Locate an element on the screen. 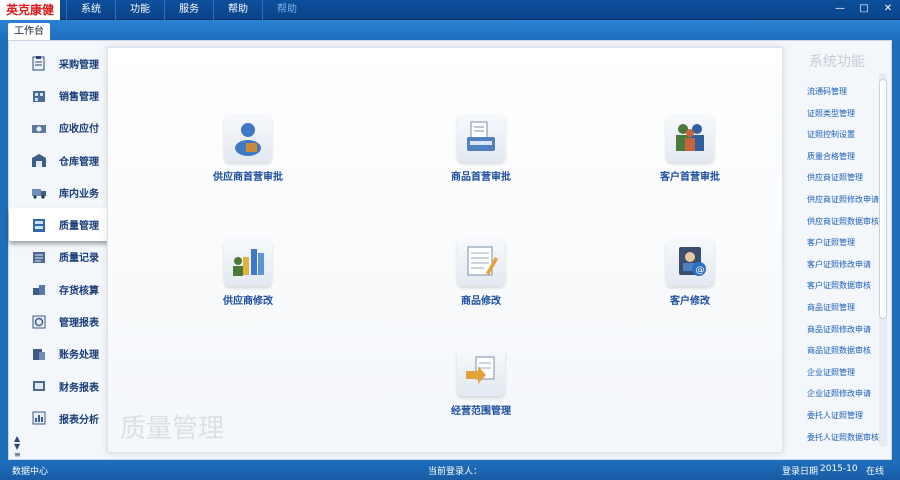 Image resolution: width=900 pixels, height=480 pixels. product-edit-icon is located at coordinates (481, 262).